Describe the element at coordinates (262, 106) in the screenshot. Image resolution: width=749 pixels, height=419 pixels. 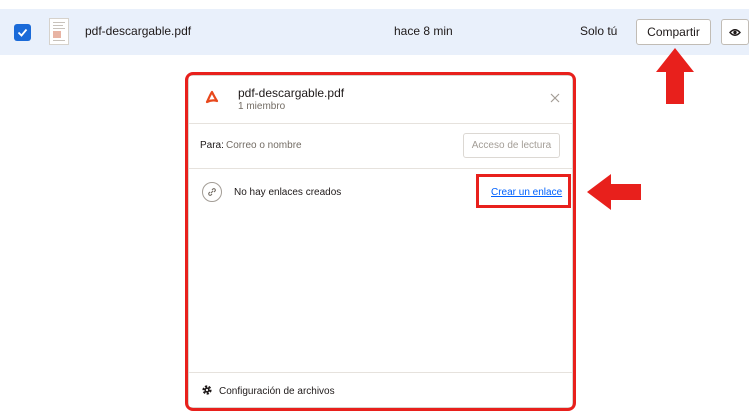
I see `share-panel-subtitle: 1 miembro` at that location.